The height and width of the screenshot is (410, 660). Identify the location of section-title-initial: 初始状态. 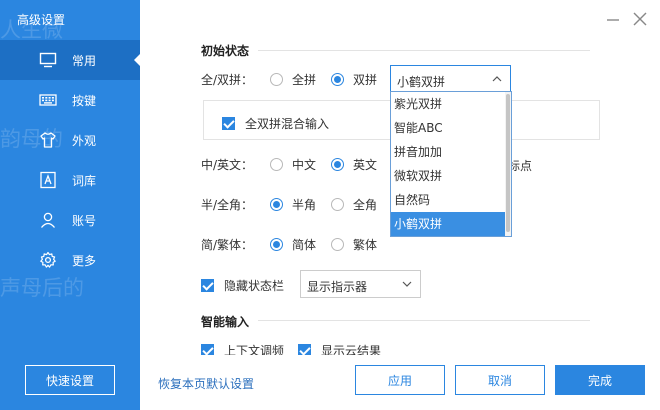
(225, 51).